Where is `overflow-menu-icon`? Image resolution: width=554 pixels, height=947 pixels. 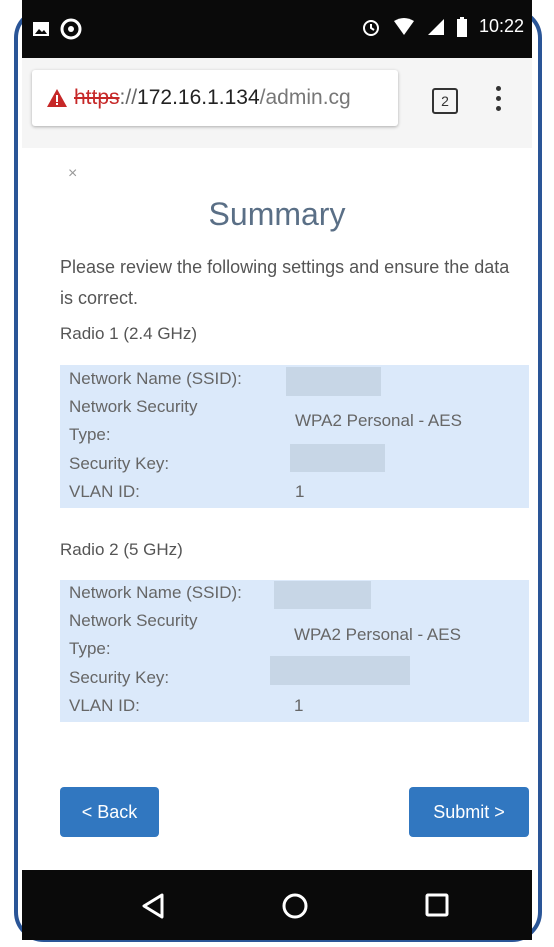
overflow-menu-icon is located at coordinates (498, 101).